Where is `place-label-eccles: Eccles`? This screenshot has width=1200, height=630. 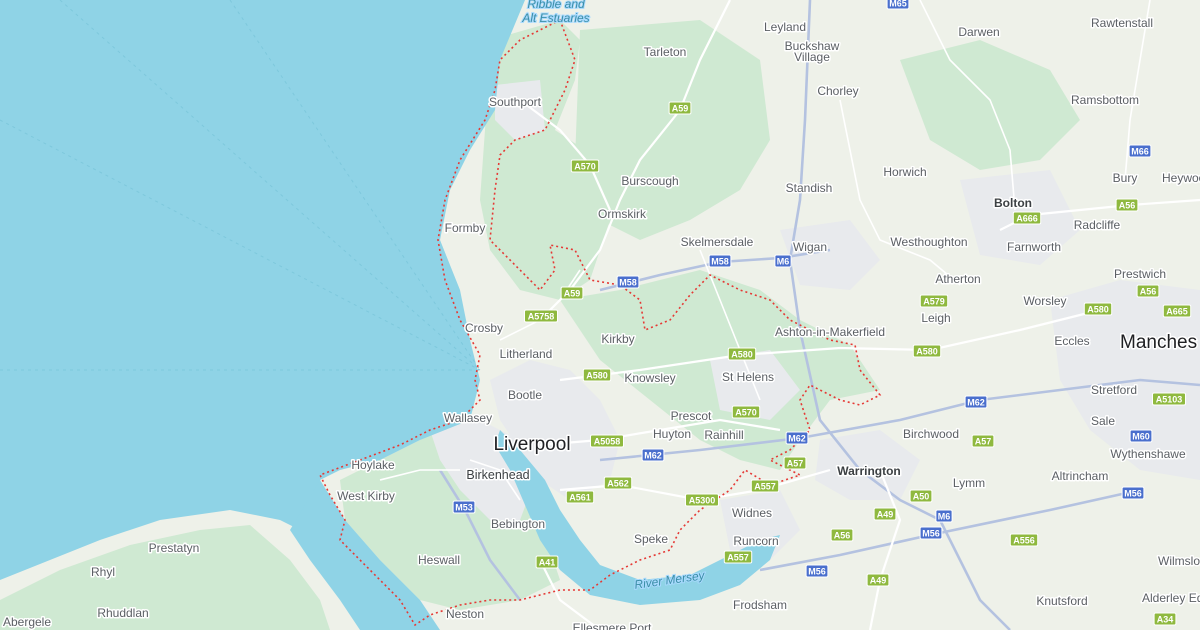
place-label-eccles: Eccles is located at coordinates (1072, 341).